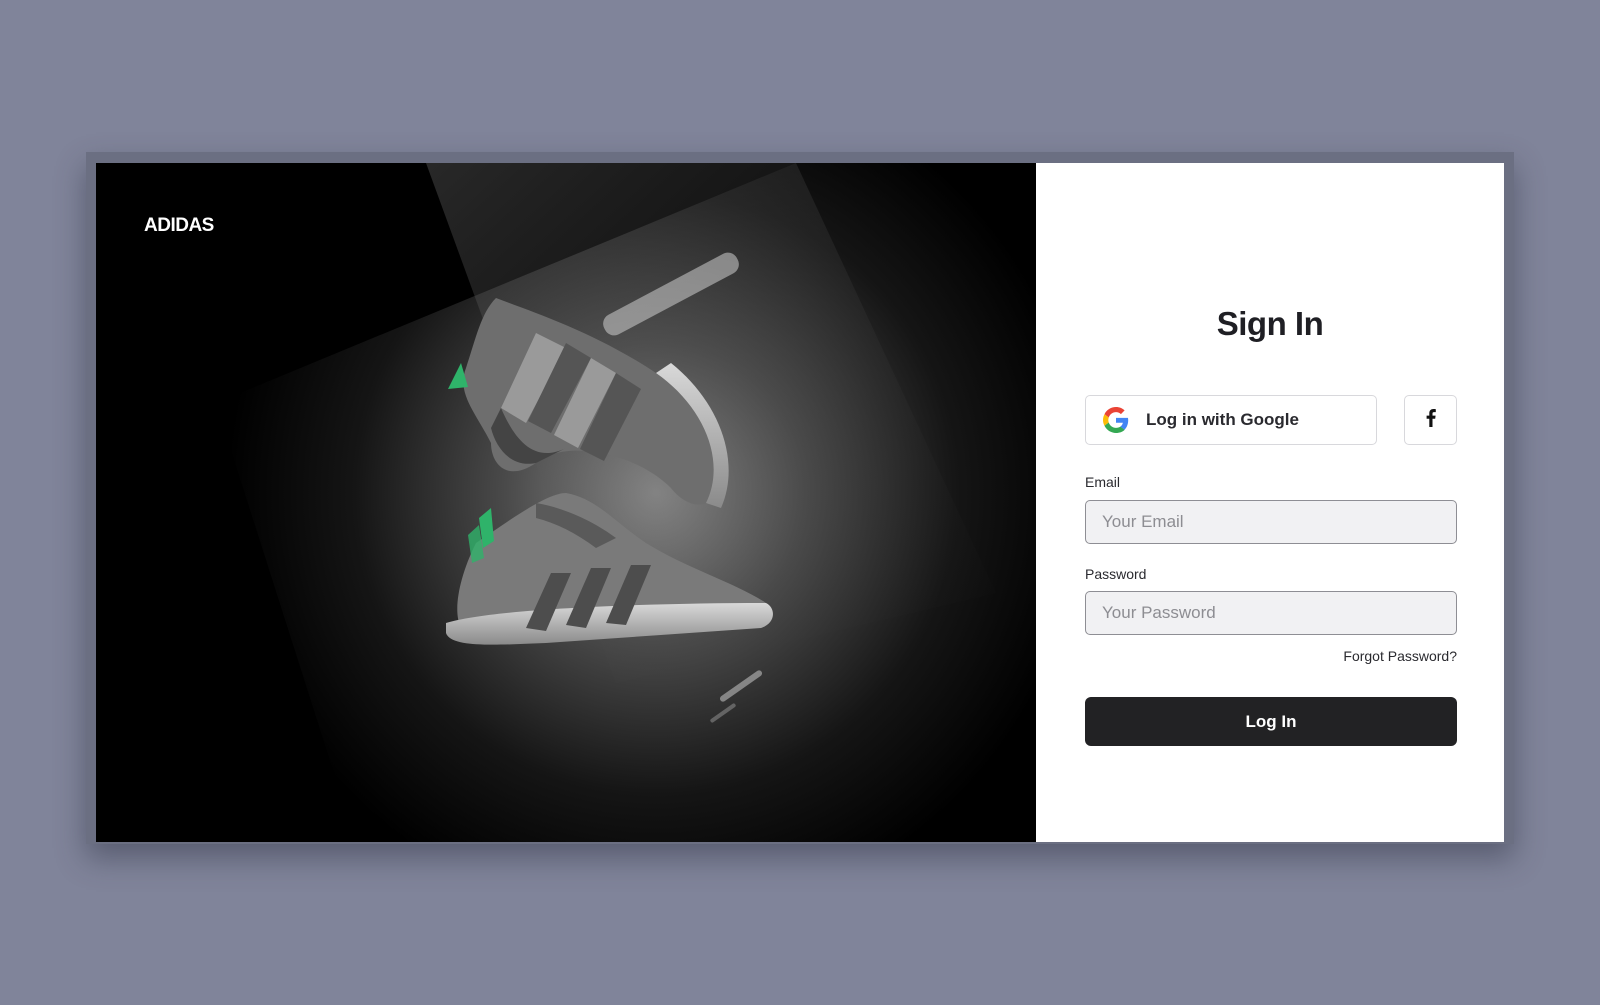  What do you see at coordinates (179, 226) in the screenshot?
I see `brand-logo: ADIDAS` at bounding box center [179, 226].